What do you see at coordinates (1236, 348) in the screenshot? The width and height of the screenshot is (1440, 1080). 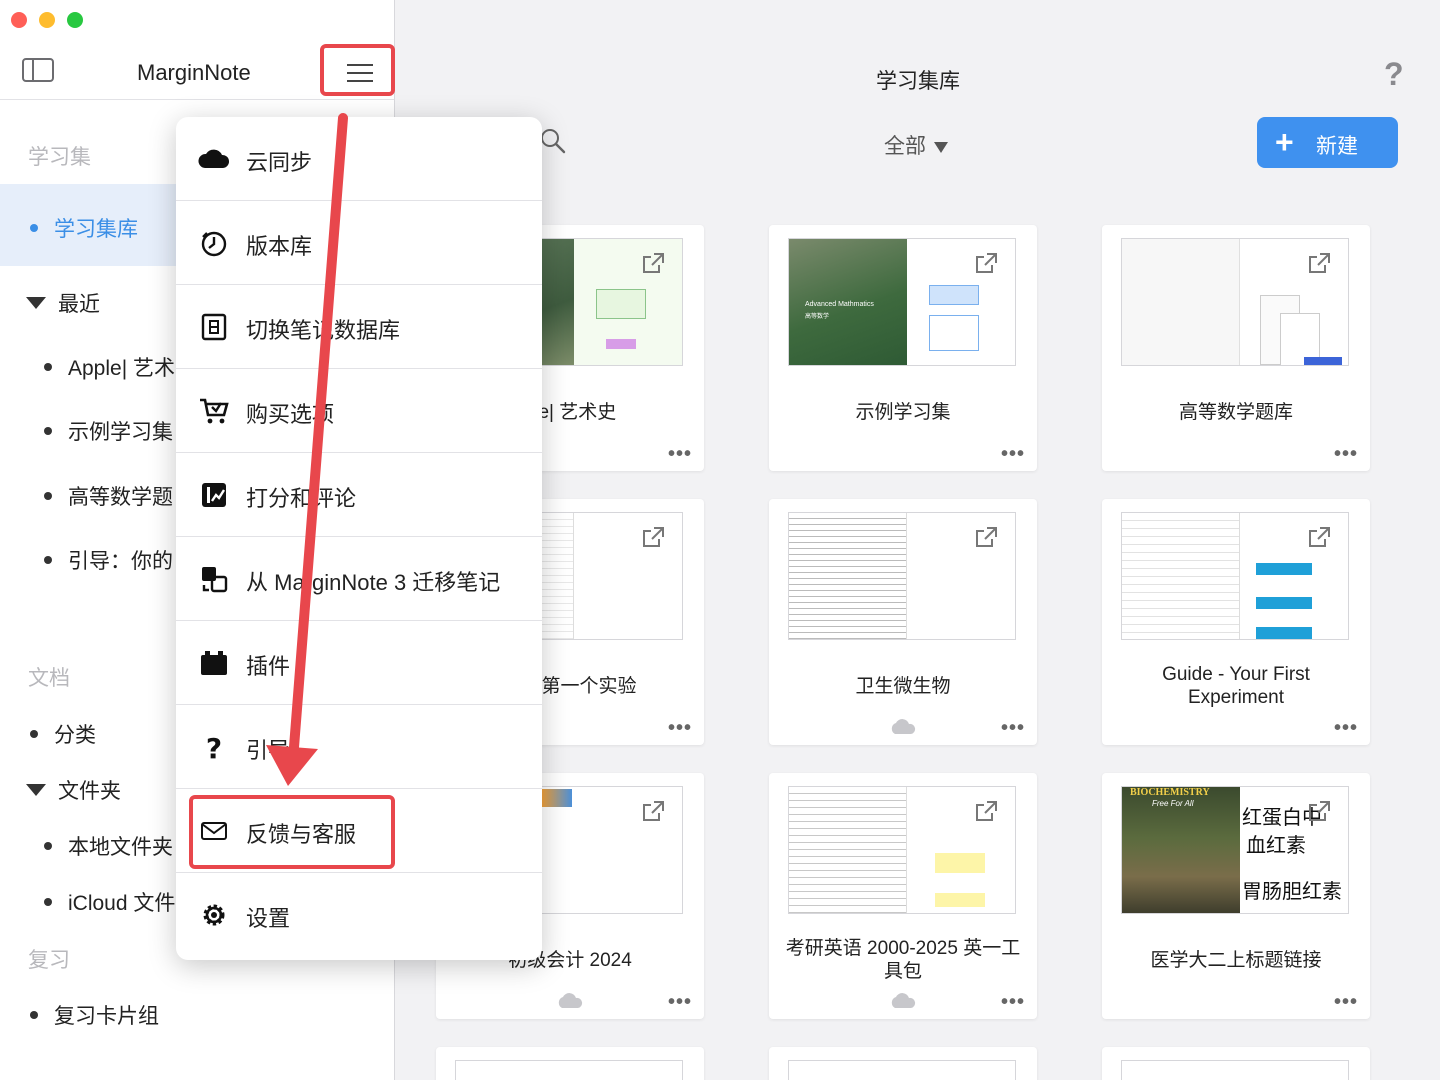 I see `notebook-card: 高等数学题库 •••` at bounding box center [1236, 348].